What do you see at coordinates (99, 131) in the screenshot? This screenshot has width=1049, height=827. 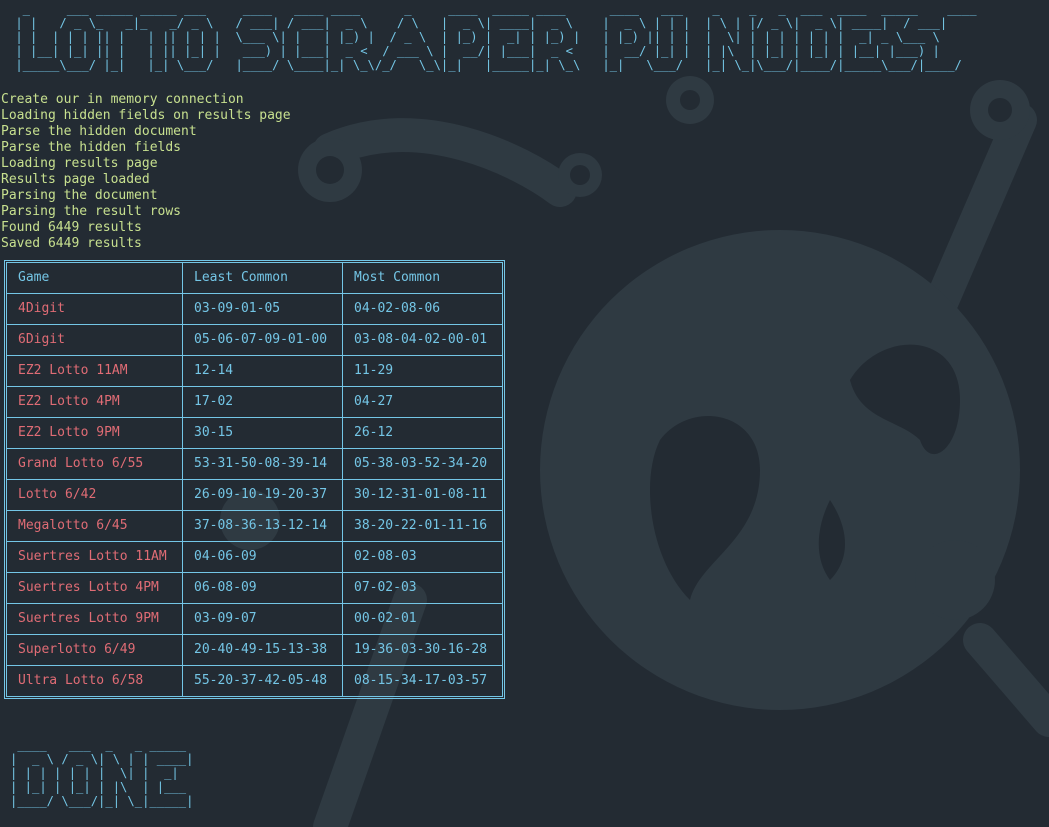 I see `log-line: Parse the hidden document` at bounding box center [99, 131].